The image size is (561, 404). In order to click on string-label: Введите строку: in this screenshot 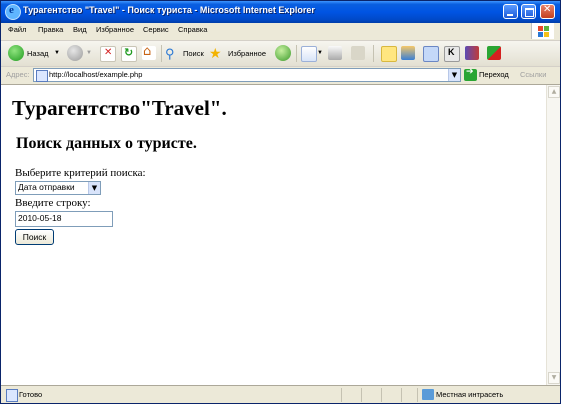, I will do `click(53, 203)`.